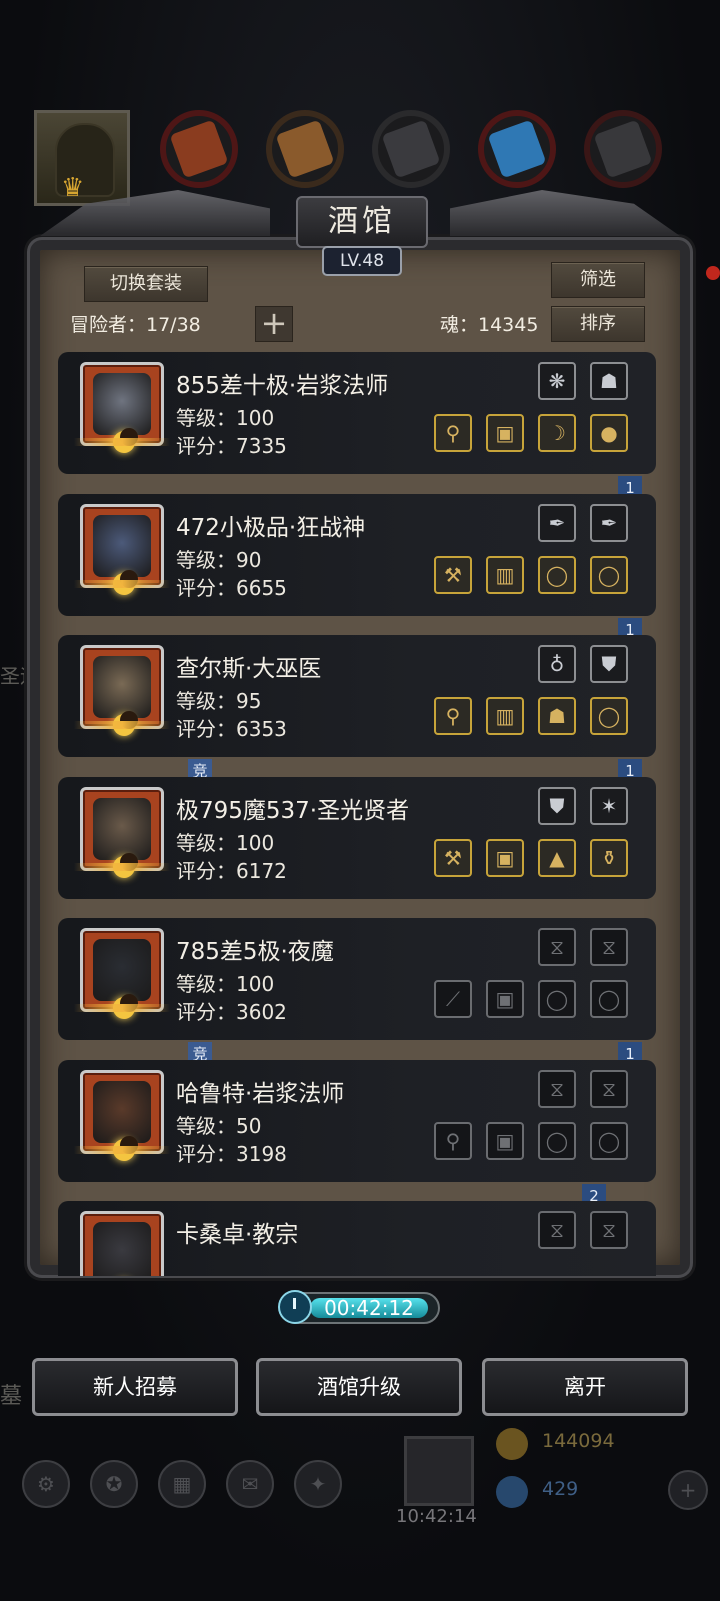 This screenshot has width=720, height=1601. I want to click on cloak-icon: ▲, so click(557, 857).